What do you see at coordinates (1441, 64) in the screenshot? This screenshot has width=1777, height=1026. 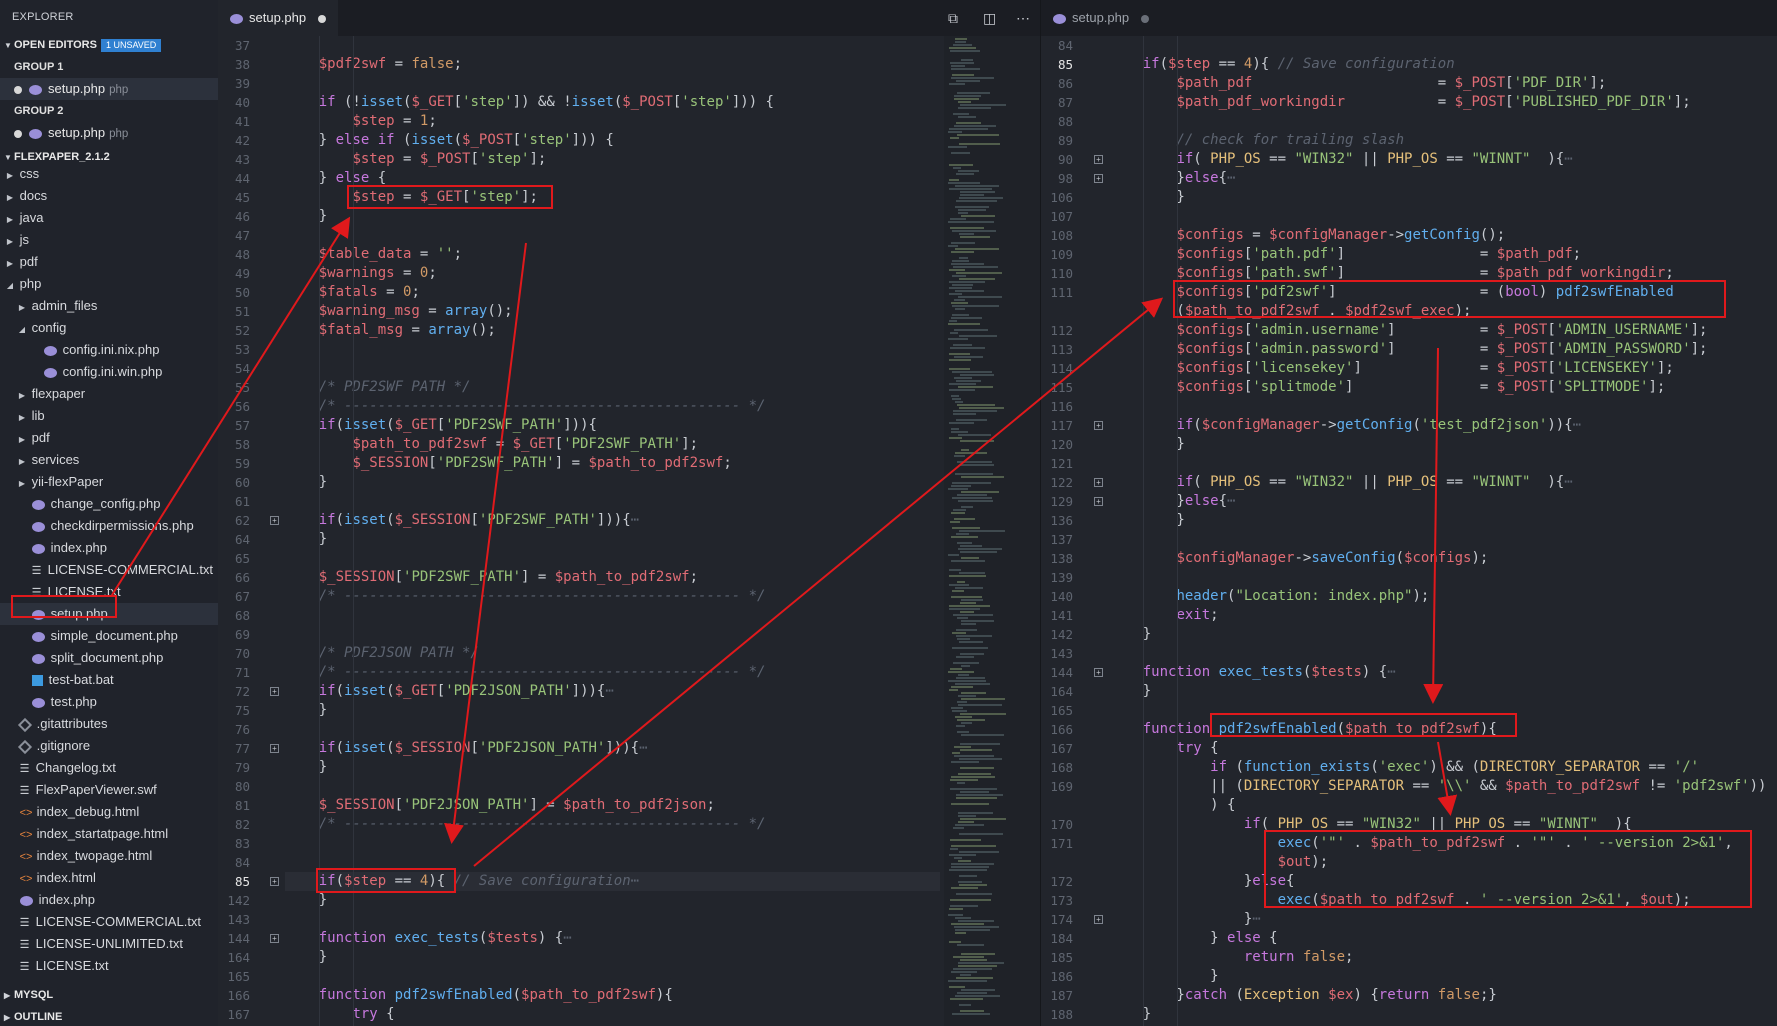 I see `code-line: if($step == 4){ // Save configuration` at bounding box center [1441, 64].